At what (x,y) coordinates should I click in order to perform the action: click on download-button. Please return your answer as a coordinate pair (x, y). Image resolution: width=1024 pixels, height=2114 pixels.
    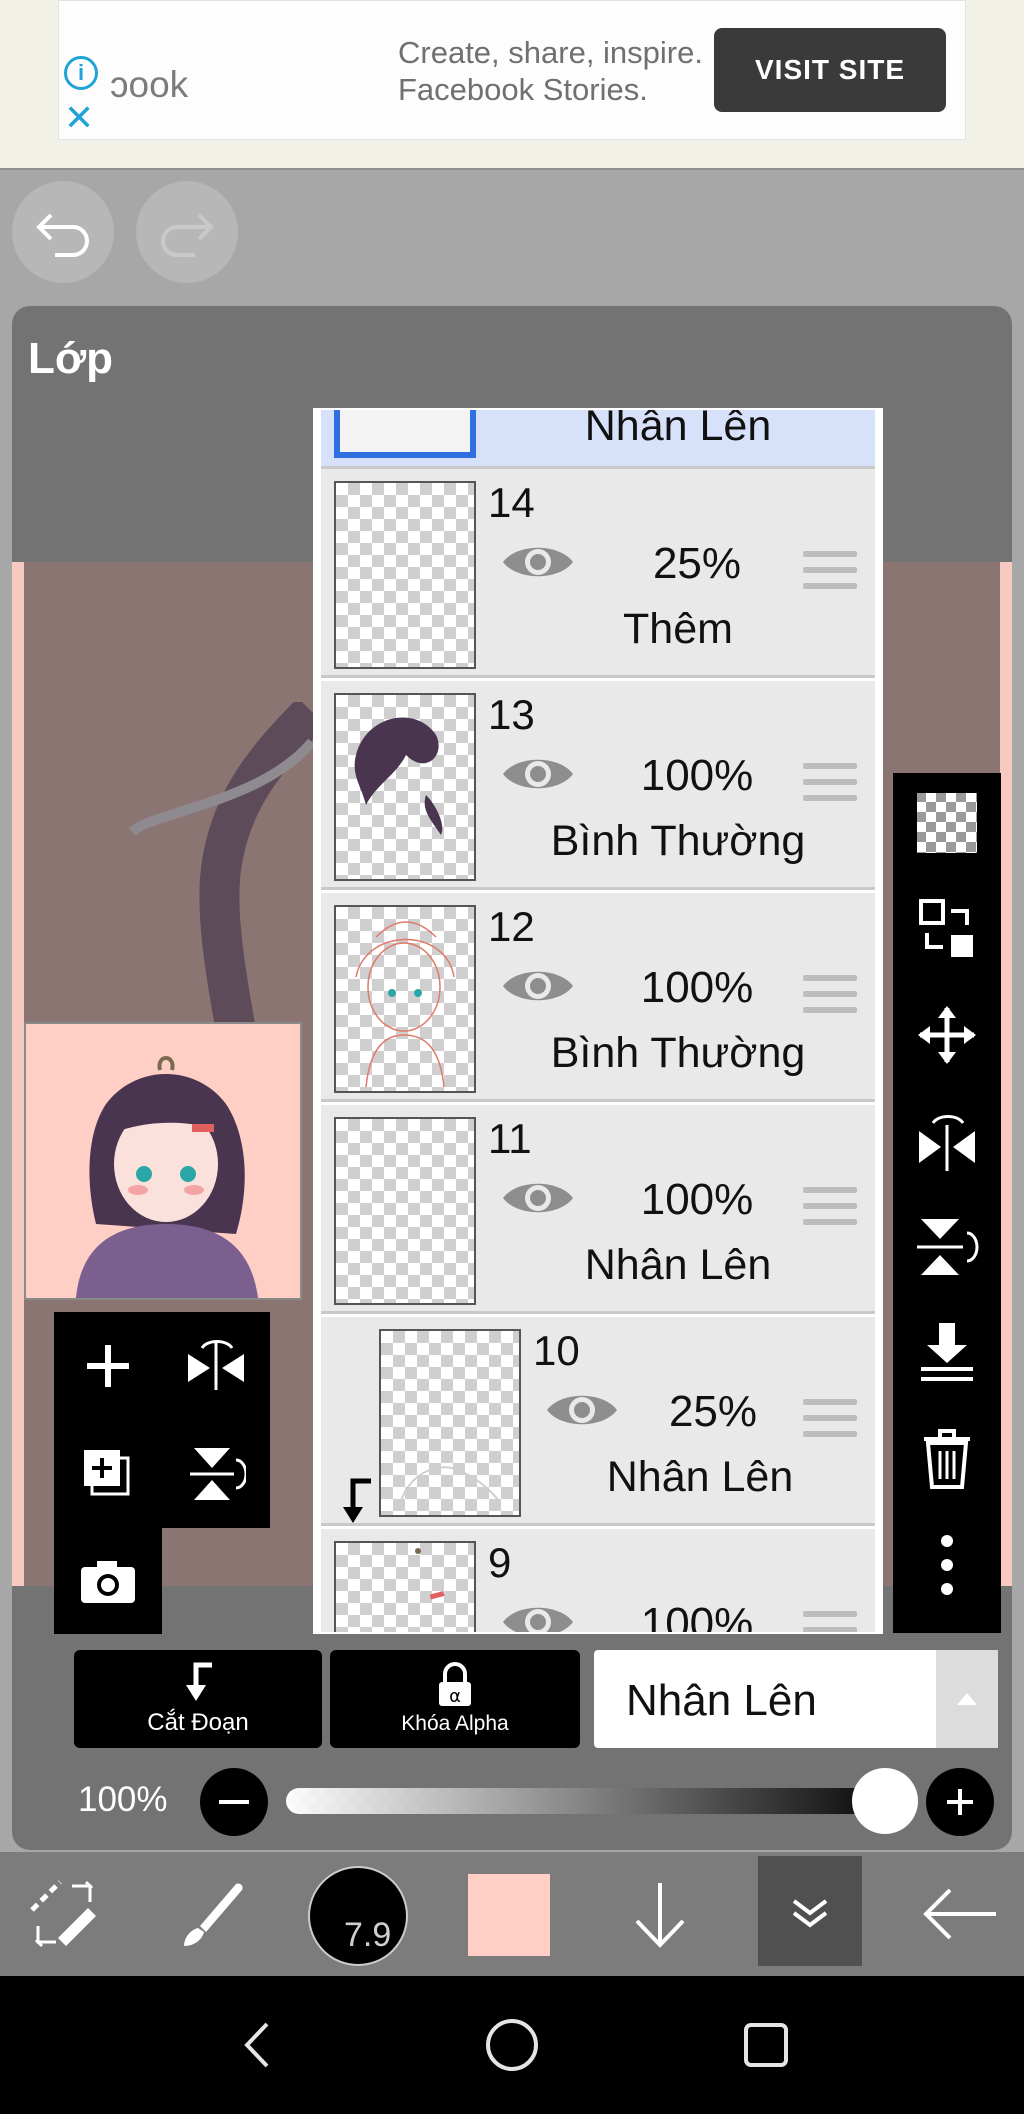
    Looking at the image, I should click on (660, 1914).